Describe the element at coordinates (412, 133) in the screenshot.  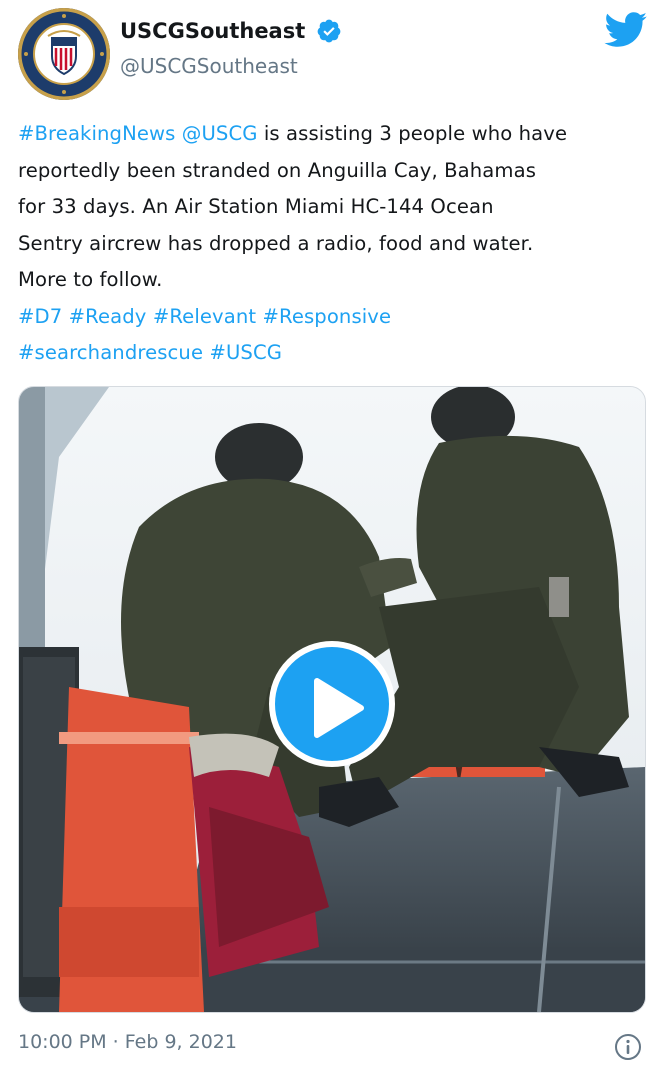
I see `tweet-text-segment: is assisting 3 people who have` at that location.